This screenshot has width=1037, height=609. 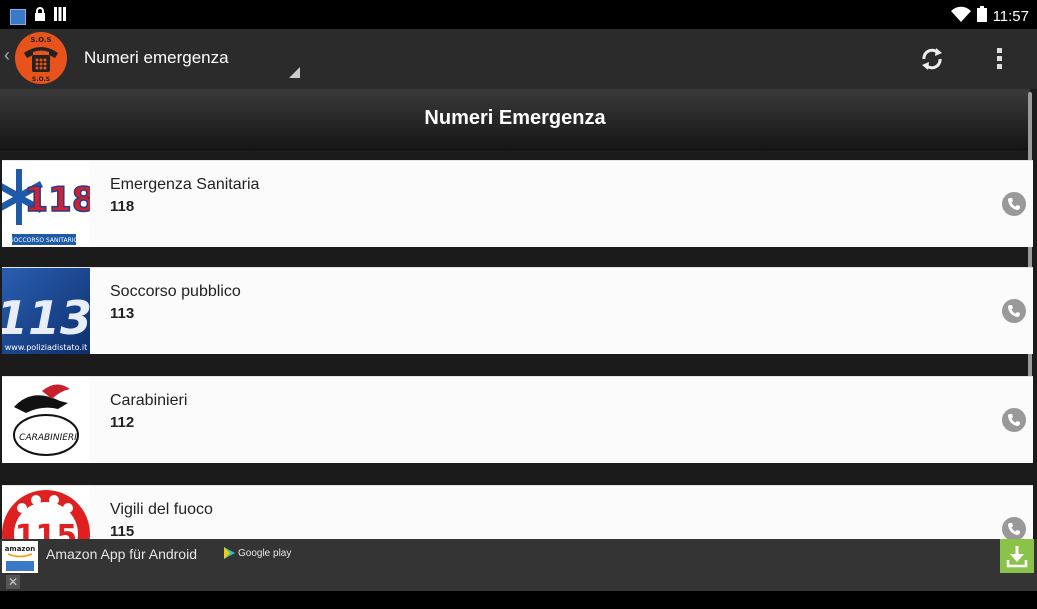 What do you see at coordinates (44, 240) in the screenshot?
I see `svg-text: SOCCORSO SANITARIO` at bounding box center [44, 240].